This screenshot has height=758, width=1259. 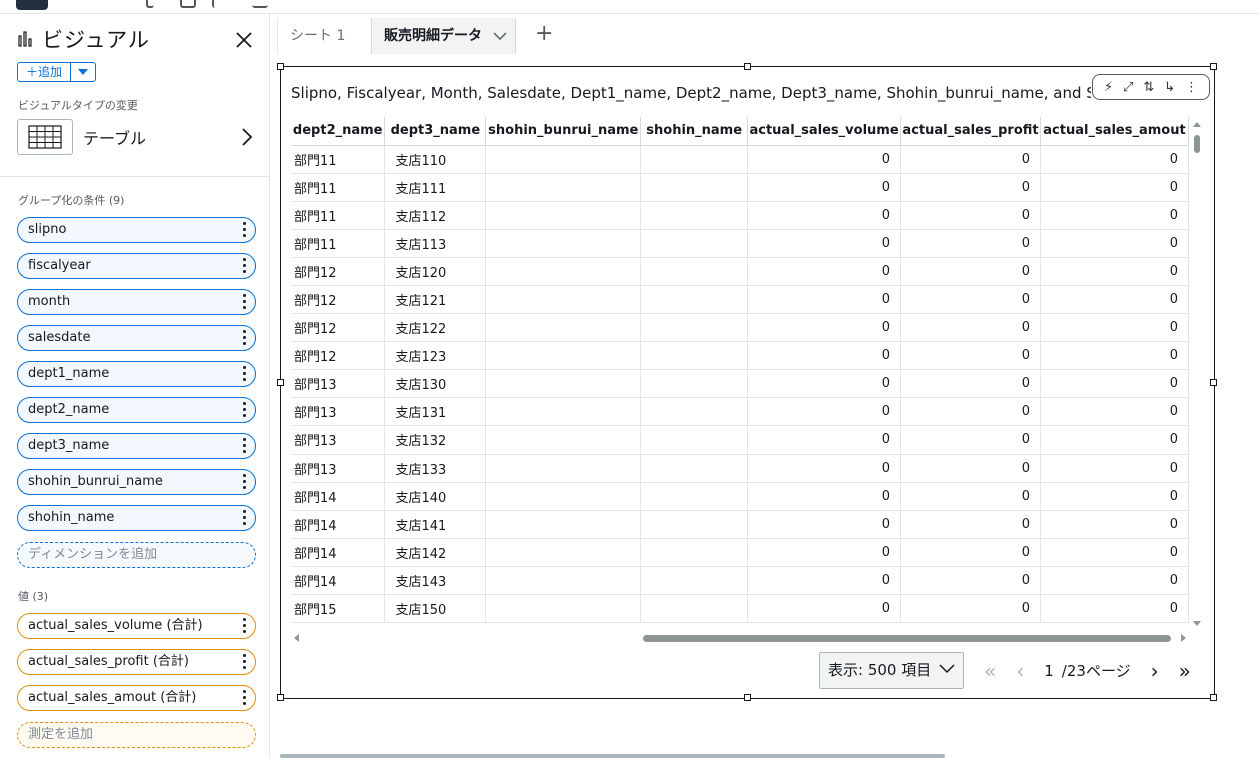 I want to click on measure-field: actual_sales_profit (合計), so click(x=136, y=662).